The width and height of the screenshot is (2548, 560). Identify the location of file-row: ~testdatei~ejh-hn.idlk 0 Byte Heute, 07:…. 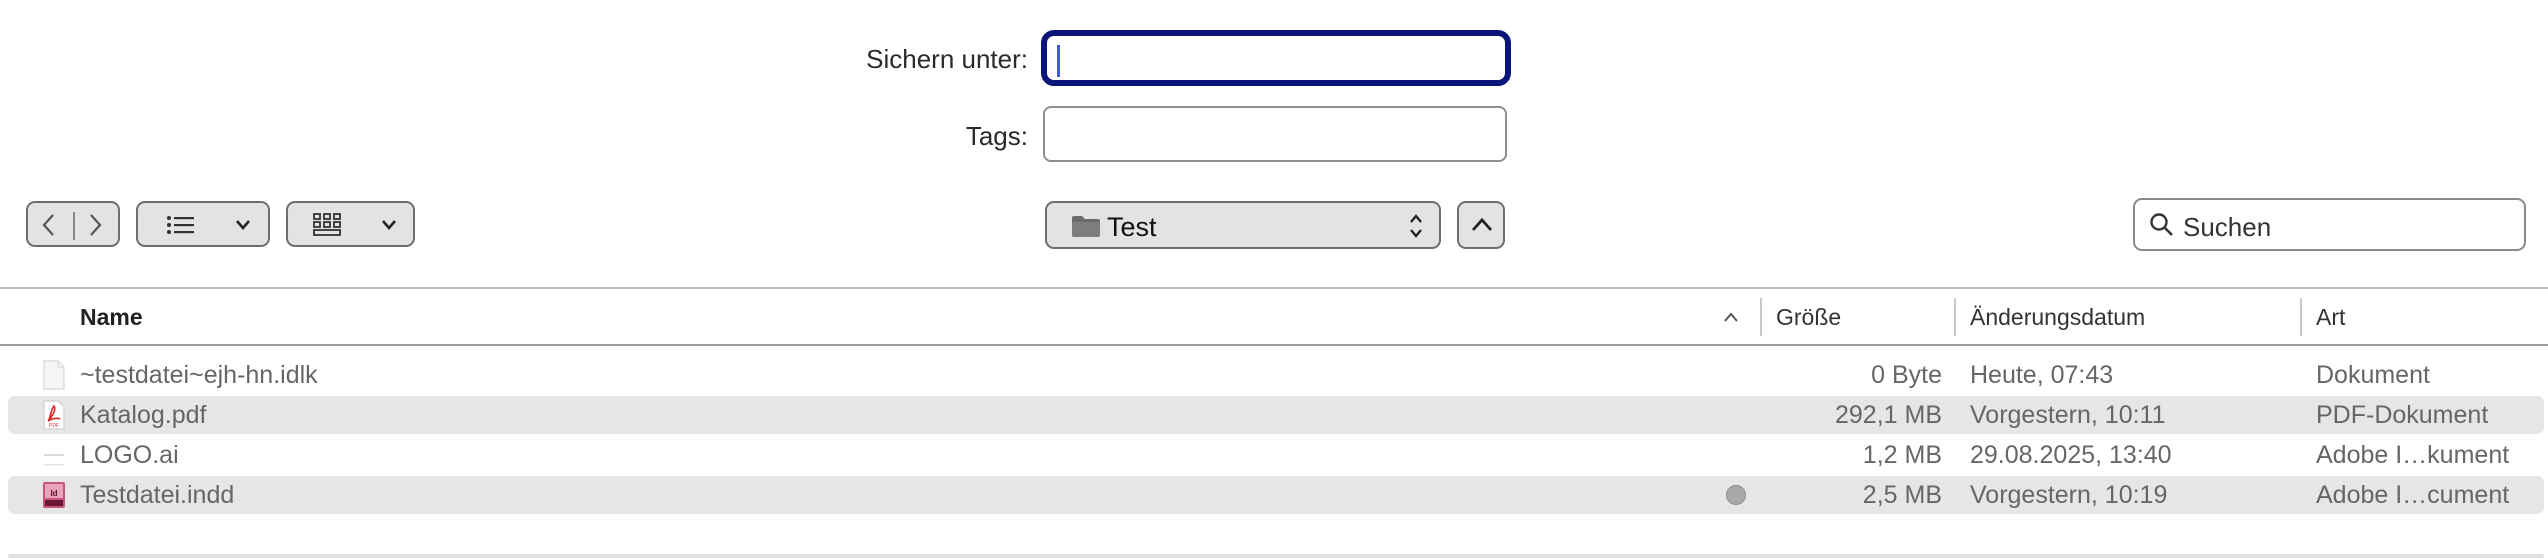
(1276, 375).